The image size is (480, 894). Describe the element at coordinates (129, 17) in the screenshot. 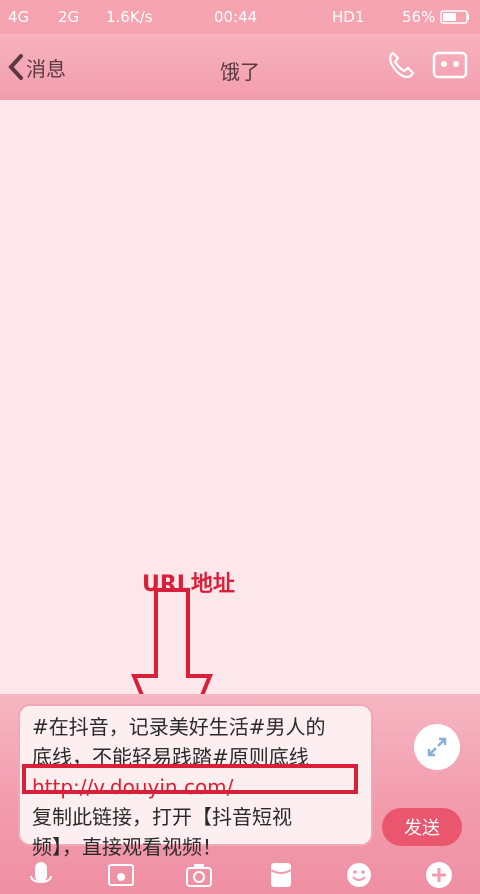

I see `network-speed: 1.6K/s` at that location.